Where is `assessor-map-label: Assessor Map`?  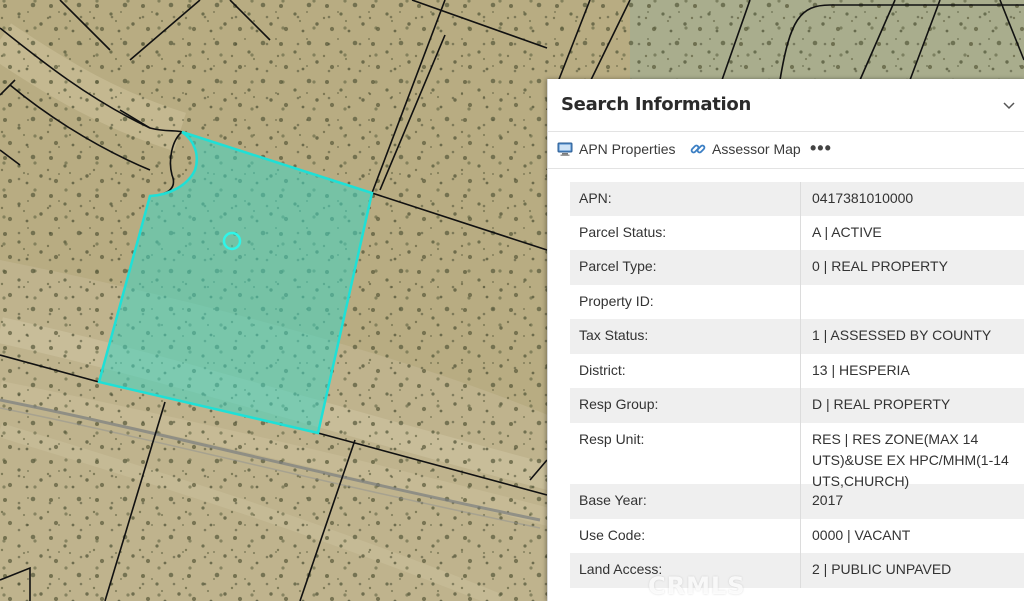
assessor-map-label: Assessor Map is located at coordinates (756, 149).